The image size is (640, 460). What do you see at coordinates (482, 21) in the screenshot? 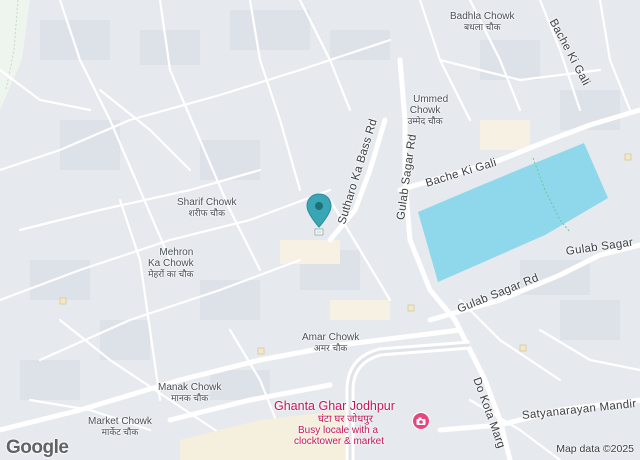
I see `label-badhla-chowk: Badhla Chowk बधला चौक` at bounding box center [482, 21].